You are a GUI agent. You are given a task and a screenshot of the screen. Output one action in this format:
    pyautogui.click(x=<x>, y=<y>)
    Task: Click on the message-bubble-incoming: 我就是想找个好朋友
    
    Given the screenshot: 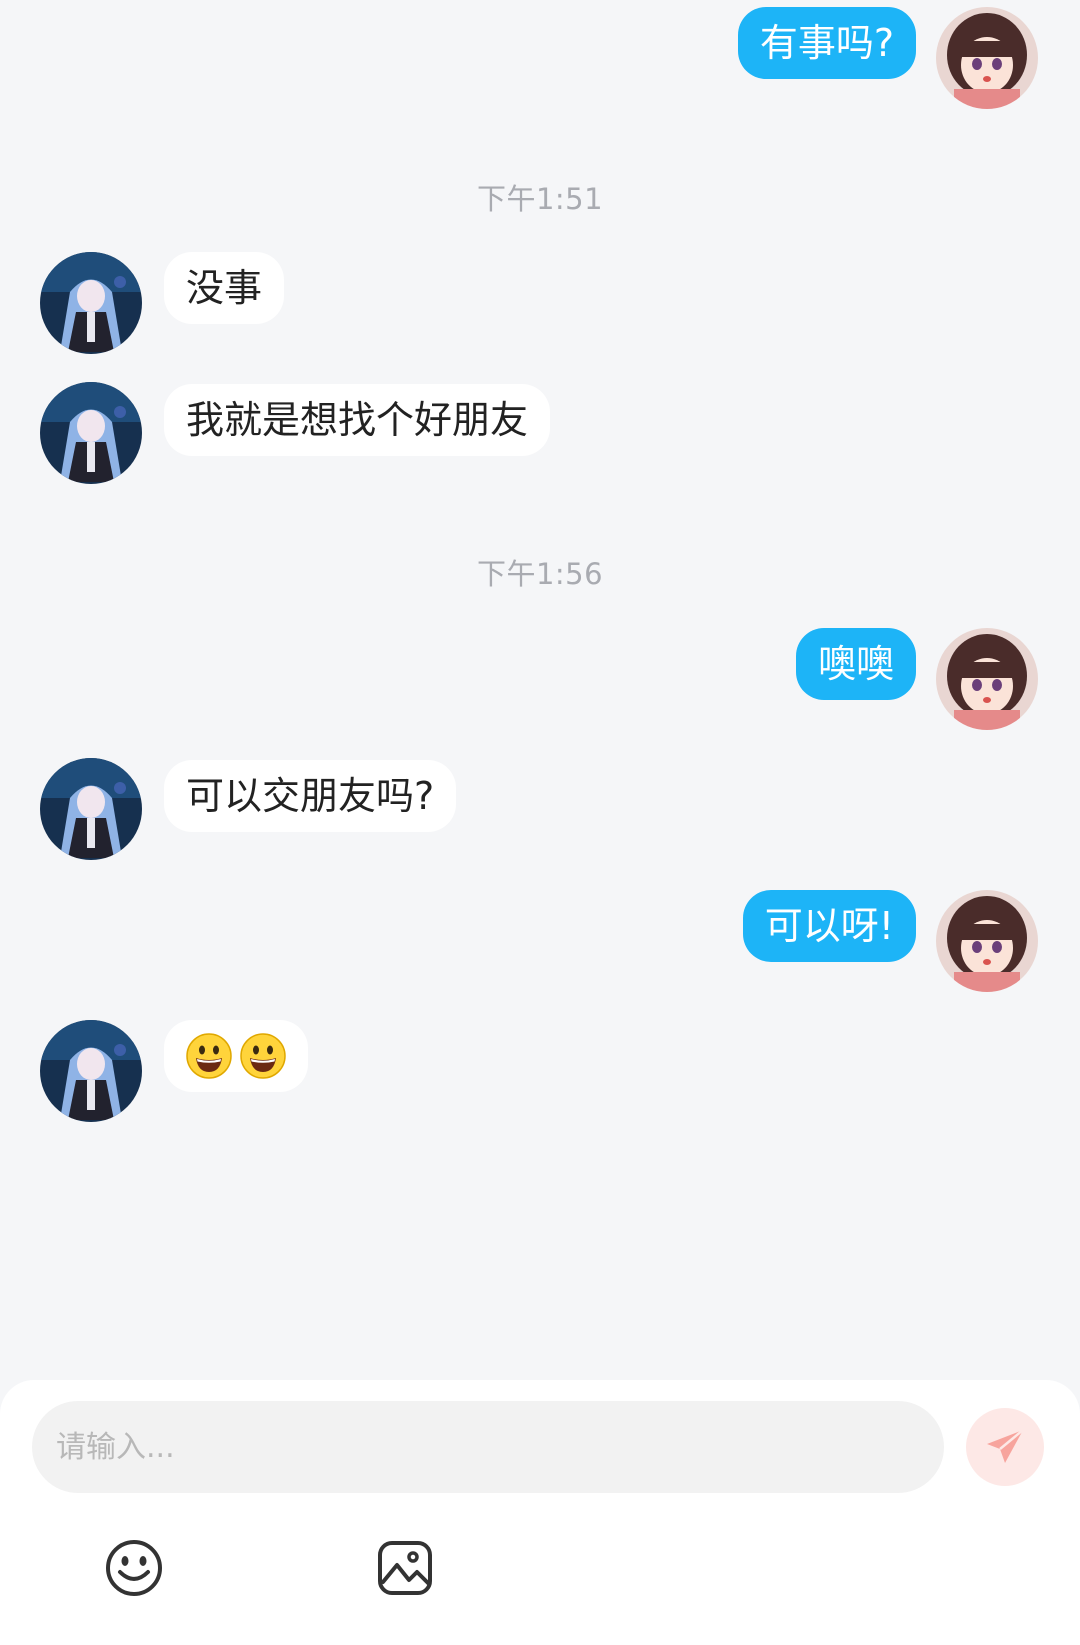 What is the action you would take?
    pyautogui.click(x=357, y=420)
    